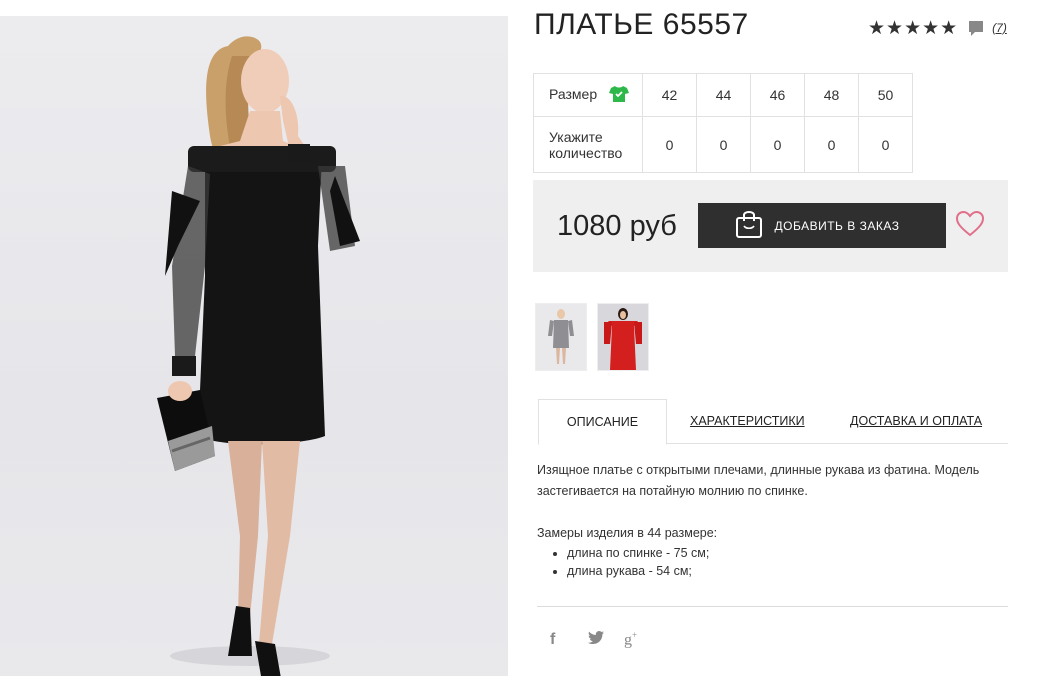  What do you see at coordinates (747, 421) in the screenshot?
I see `tab-characteristics: ХАРАКТЕРИСТИКИ` at bounding box center [747, 421].